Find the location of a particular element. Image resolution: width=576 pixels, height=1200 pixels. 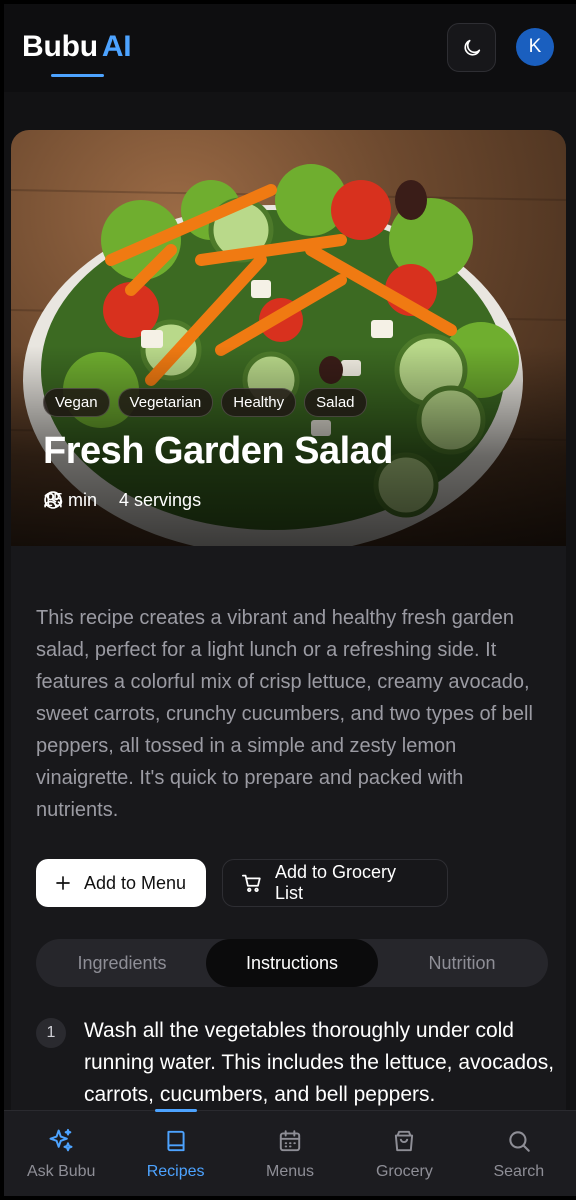

add-to-menu-button: Add to Menu is located at coordinates (121, 883).